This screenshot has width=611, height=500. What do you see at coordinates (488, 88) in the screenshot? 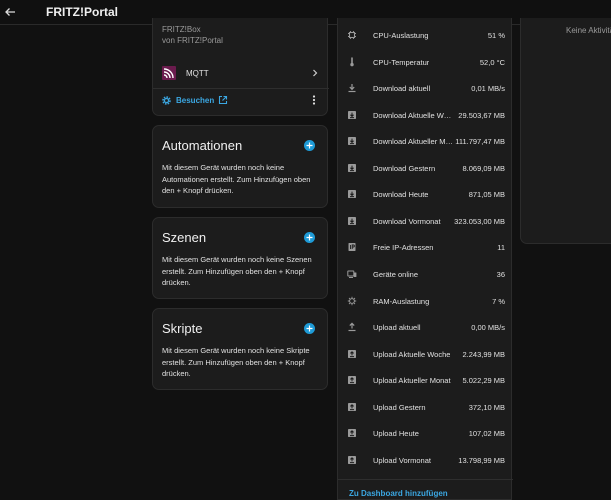
I see `sensor-value: 0,01 MB/s` at bounding box center [488, 88].